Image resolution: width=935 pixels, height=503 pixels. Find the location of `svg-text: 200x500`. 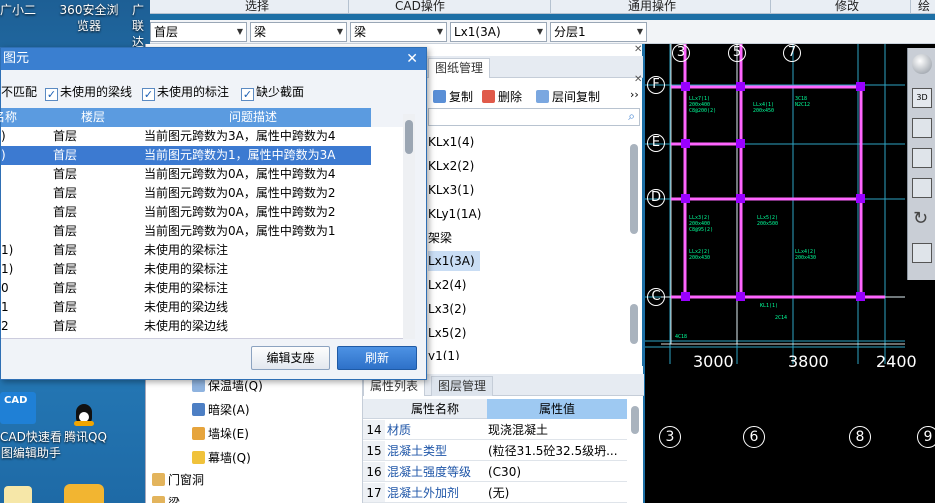

svg-text: 200x500 is located at coordinates (767, 224).